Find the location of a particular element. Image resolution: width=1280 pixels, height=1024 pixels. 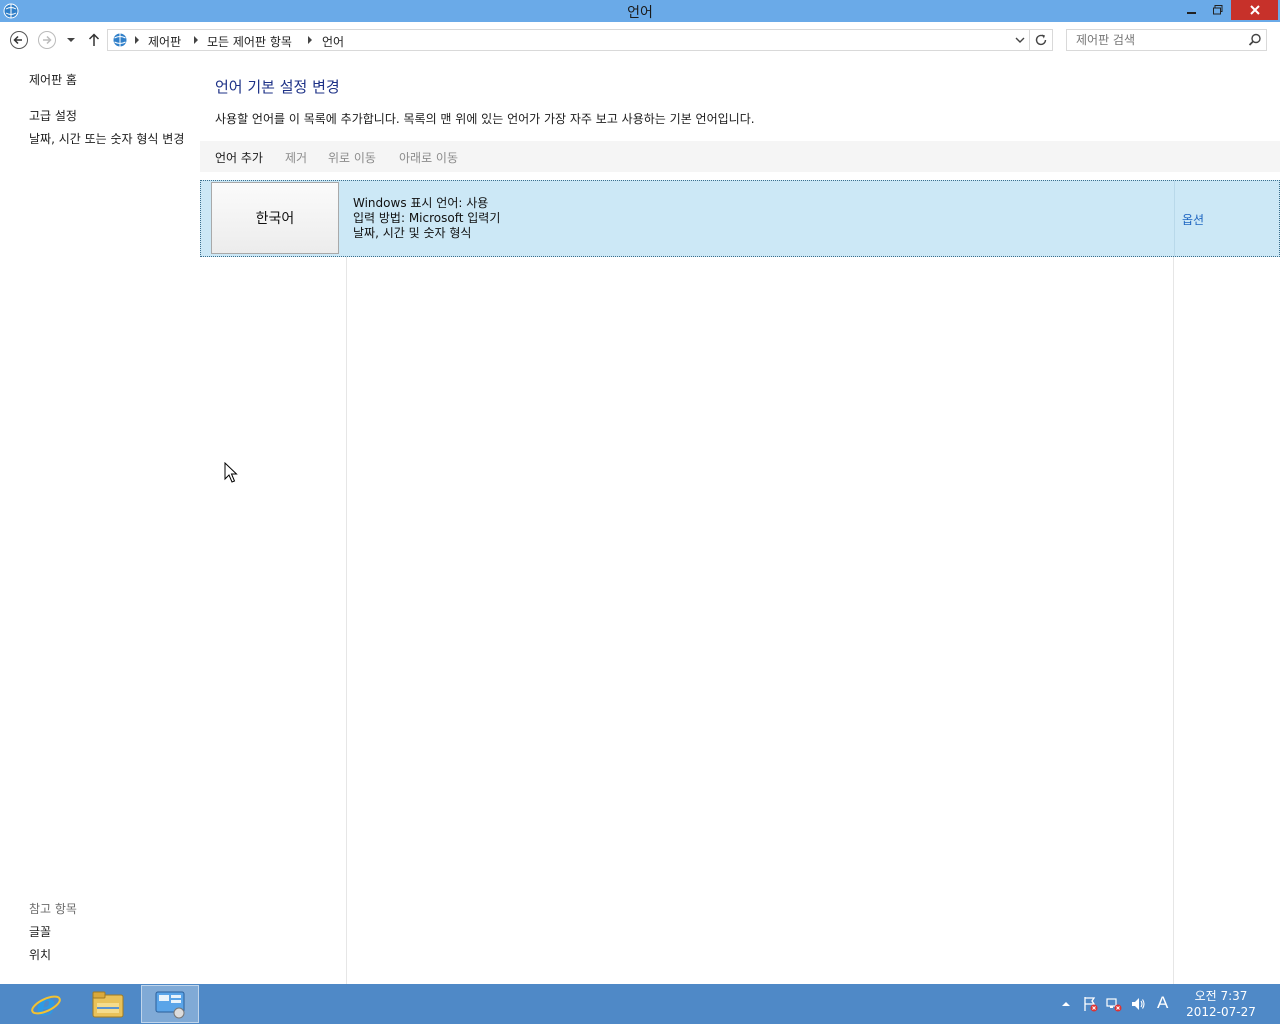

breadcrumb-all-items: 모든 제어판 항목 is located at coordinates (249, 41).